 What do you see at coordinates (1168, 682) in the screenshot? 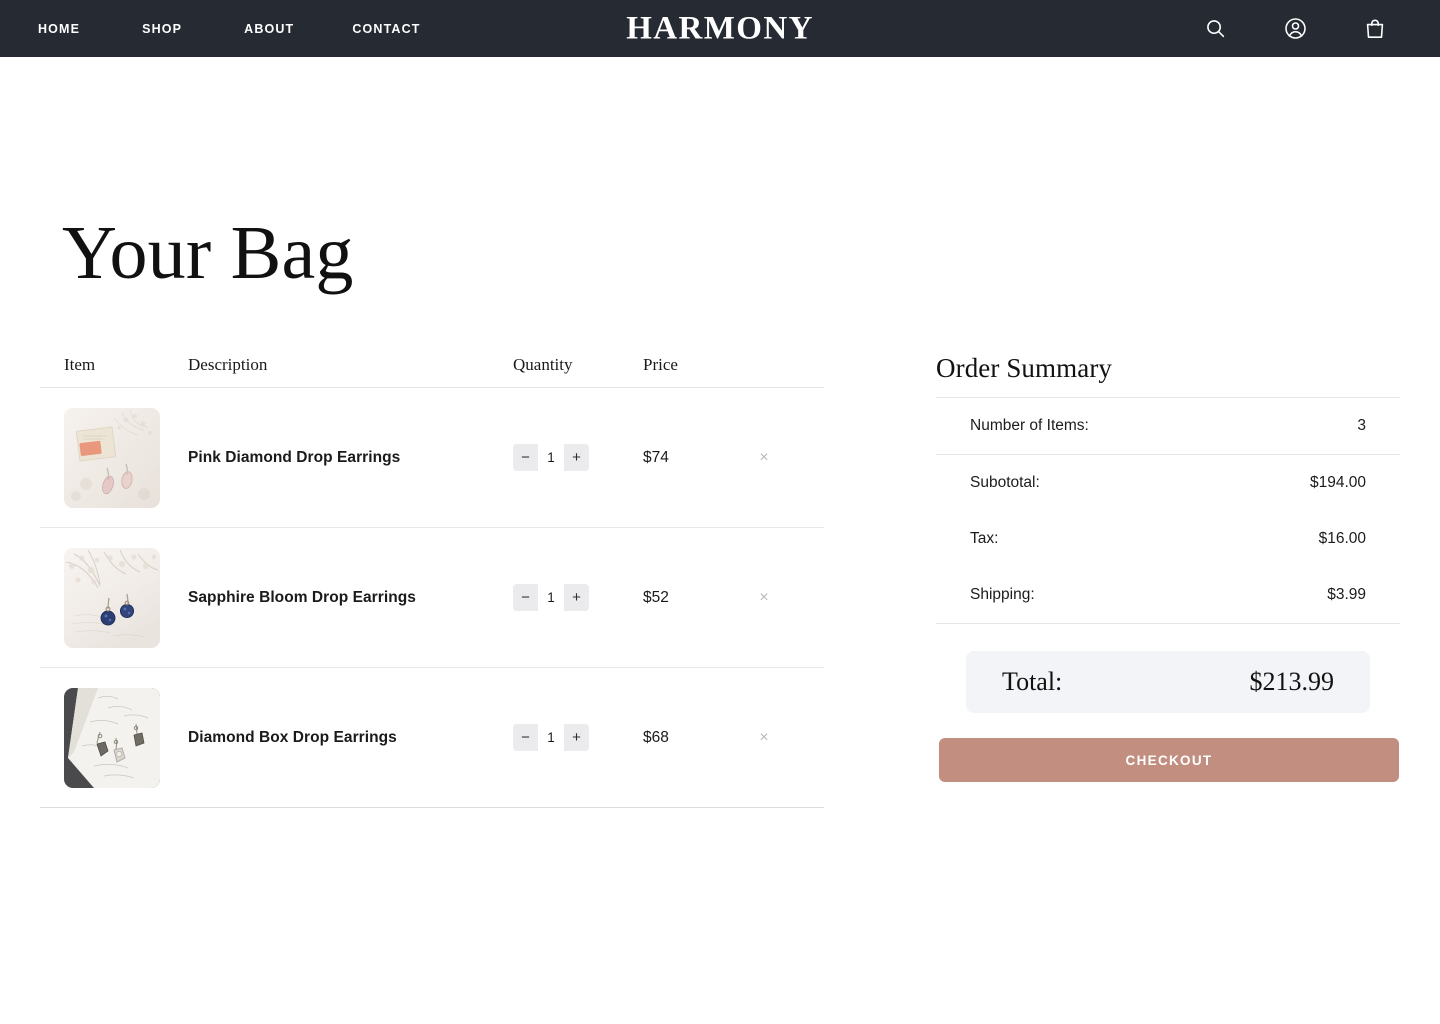
I see `order-total-box: Total: $213.99` at bounding box center [1168, 682].